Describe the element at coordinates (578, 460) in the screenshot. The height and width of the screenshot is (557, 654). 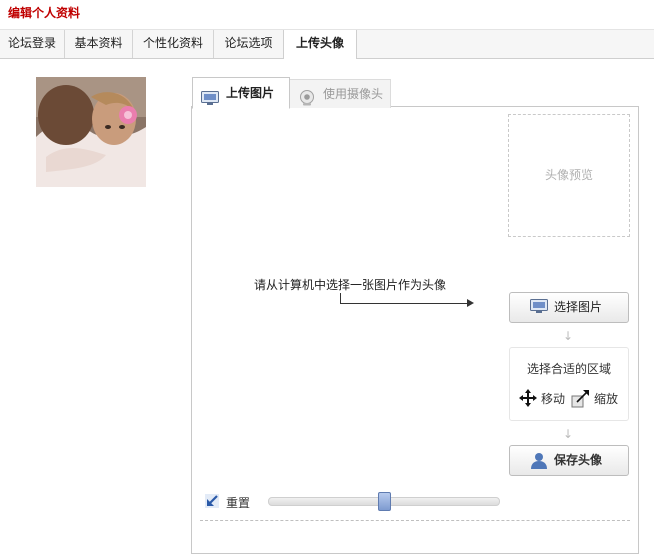
I see `save-avatar-label: 保存头像` at that location.